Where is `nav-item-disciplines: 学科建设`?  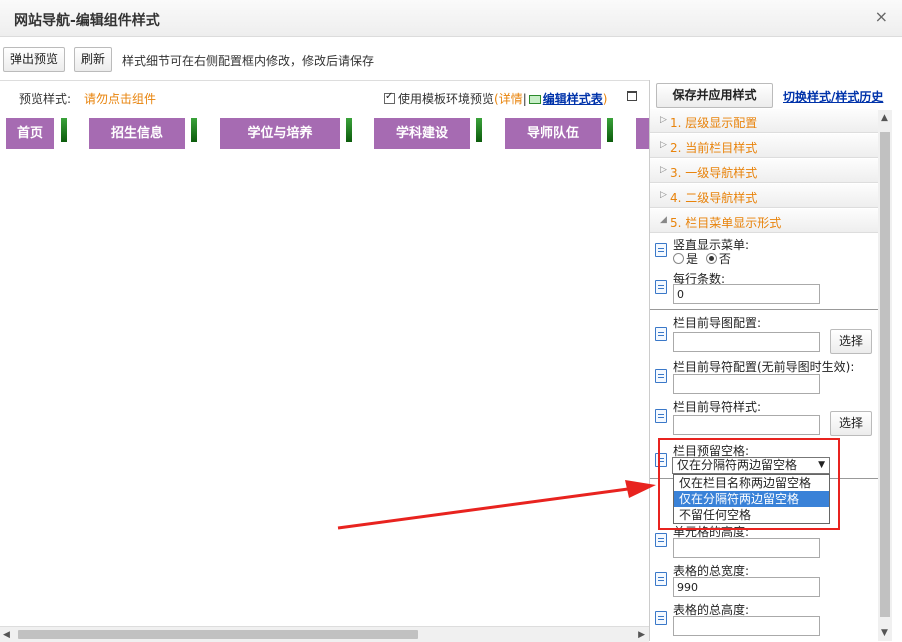
nav-item-disciplines: 学科建设 is located at coordinates (422, 133).